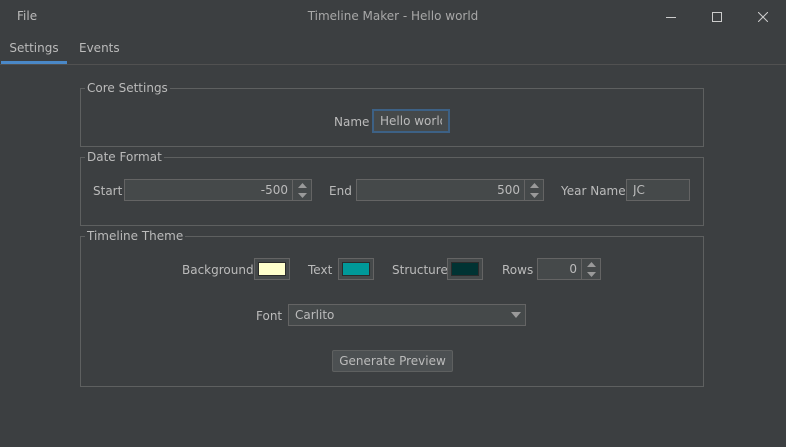 Image resolution: width=786 pixels, height=447 pixels. Describe the element at coordinates (593, 191) in the screenshot. I see `year-name-label: Year Name` at that location.